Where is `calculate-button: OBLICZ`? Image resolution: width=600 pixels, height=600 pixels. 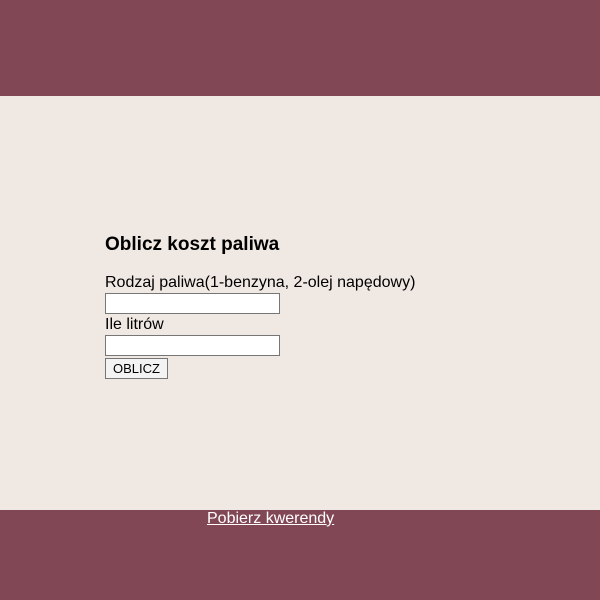 calculate-button: OBLICZ is located at coordinates (136, 368).